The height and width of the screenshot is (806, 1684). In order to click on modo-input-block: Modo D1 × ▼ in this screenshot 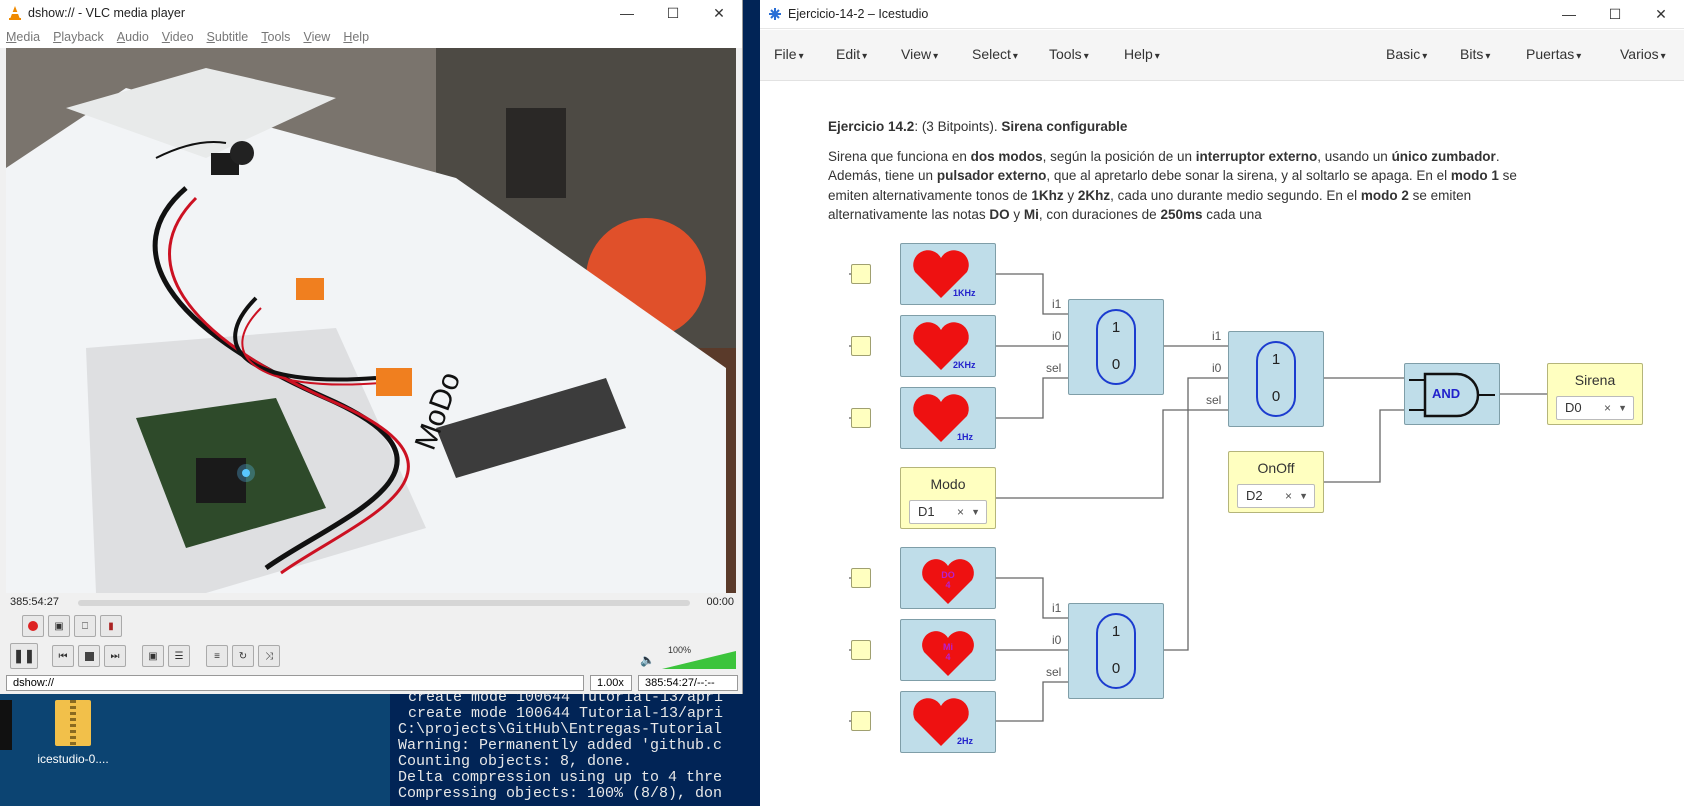, I will do `click(948, 498)`.